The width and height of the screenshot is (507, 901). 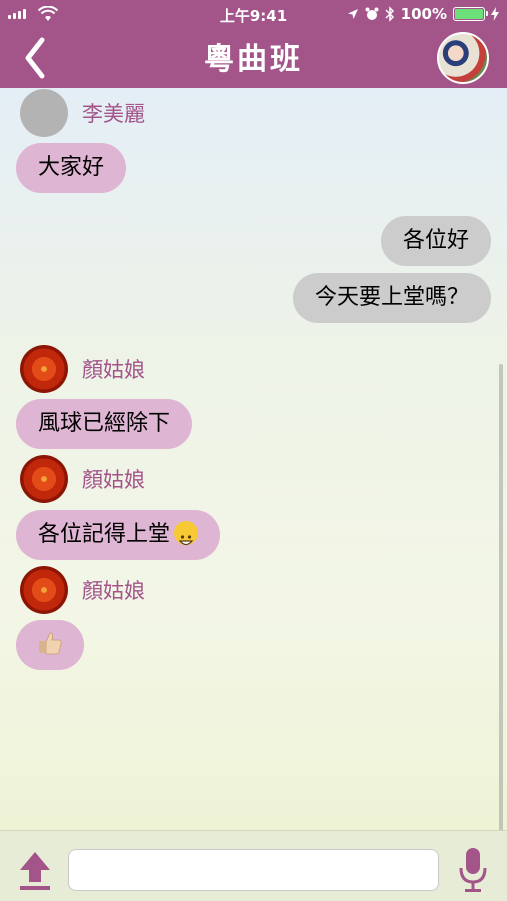 I want to click on grinning-face-emoji, so click(x=186, y=533).